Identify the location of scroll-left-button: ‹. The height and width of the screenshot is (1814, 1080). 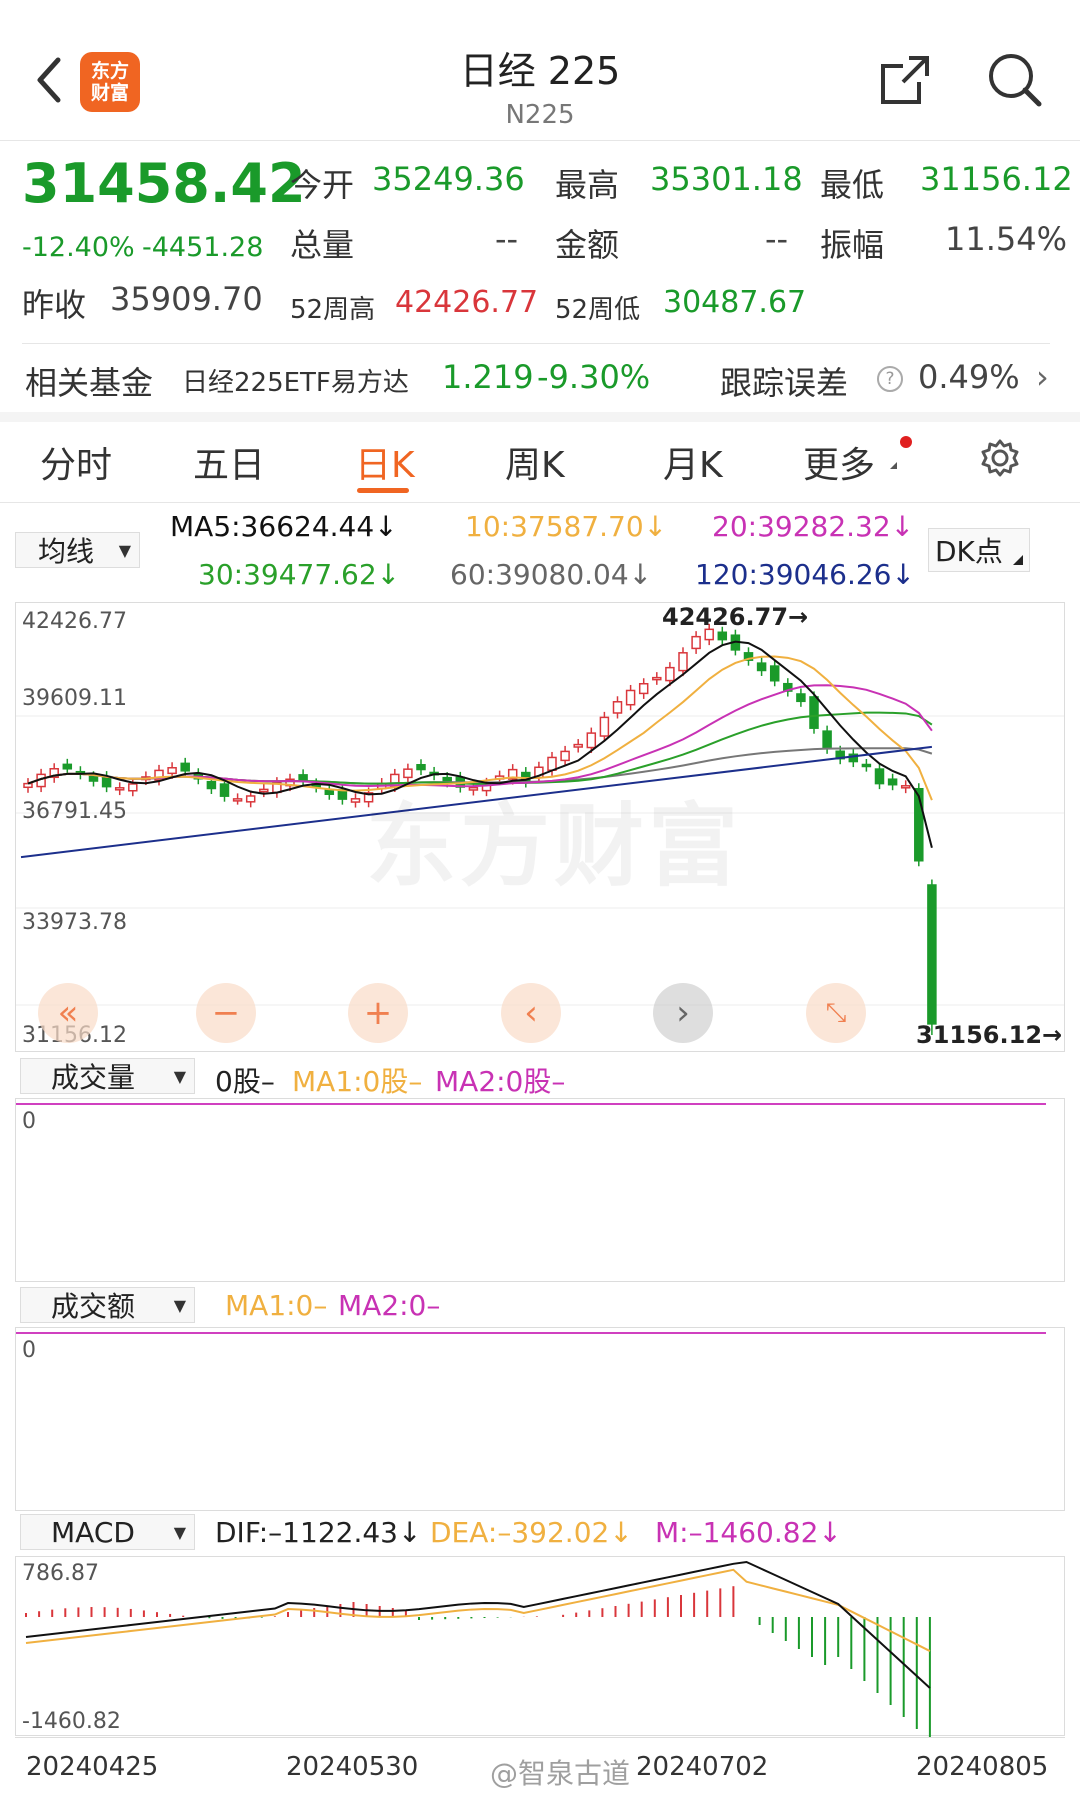
(531, 1013).